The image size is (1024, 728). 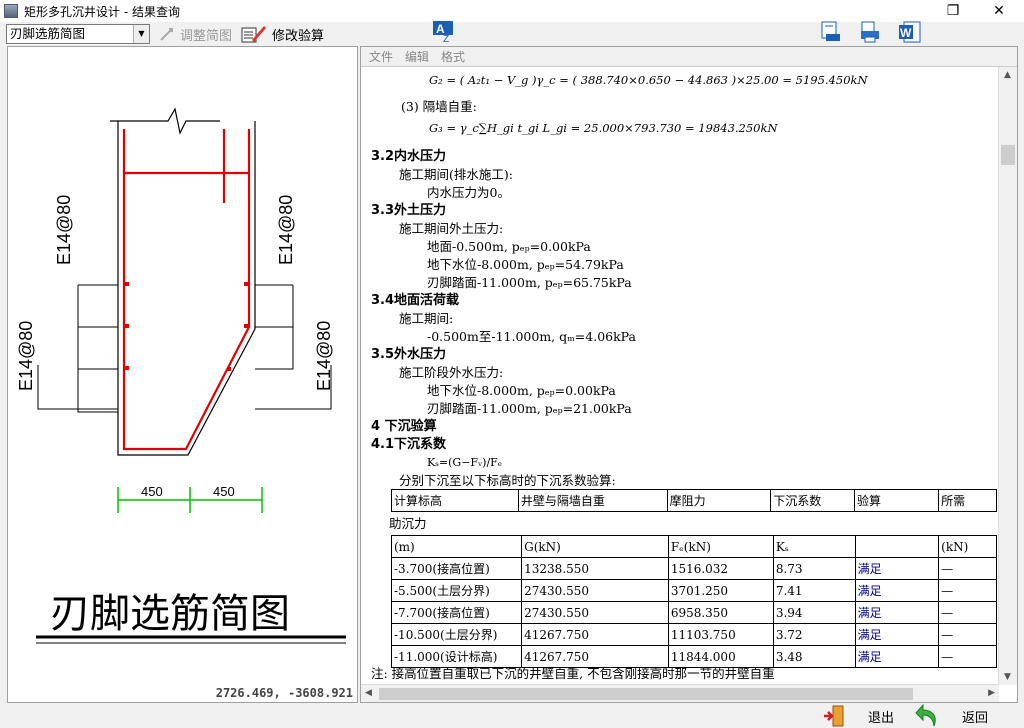 What do you see at coordinates (512, 33) in the screenshot?
I see `toolbar: 刃脚选筋简图 ▼ 调整简图 修改验算 AZ W` at bounding box center [512, 33].